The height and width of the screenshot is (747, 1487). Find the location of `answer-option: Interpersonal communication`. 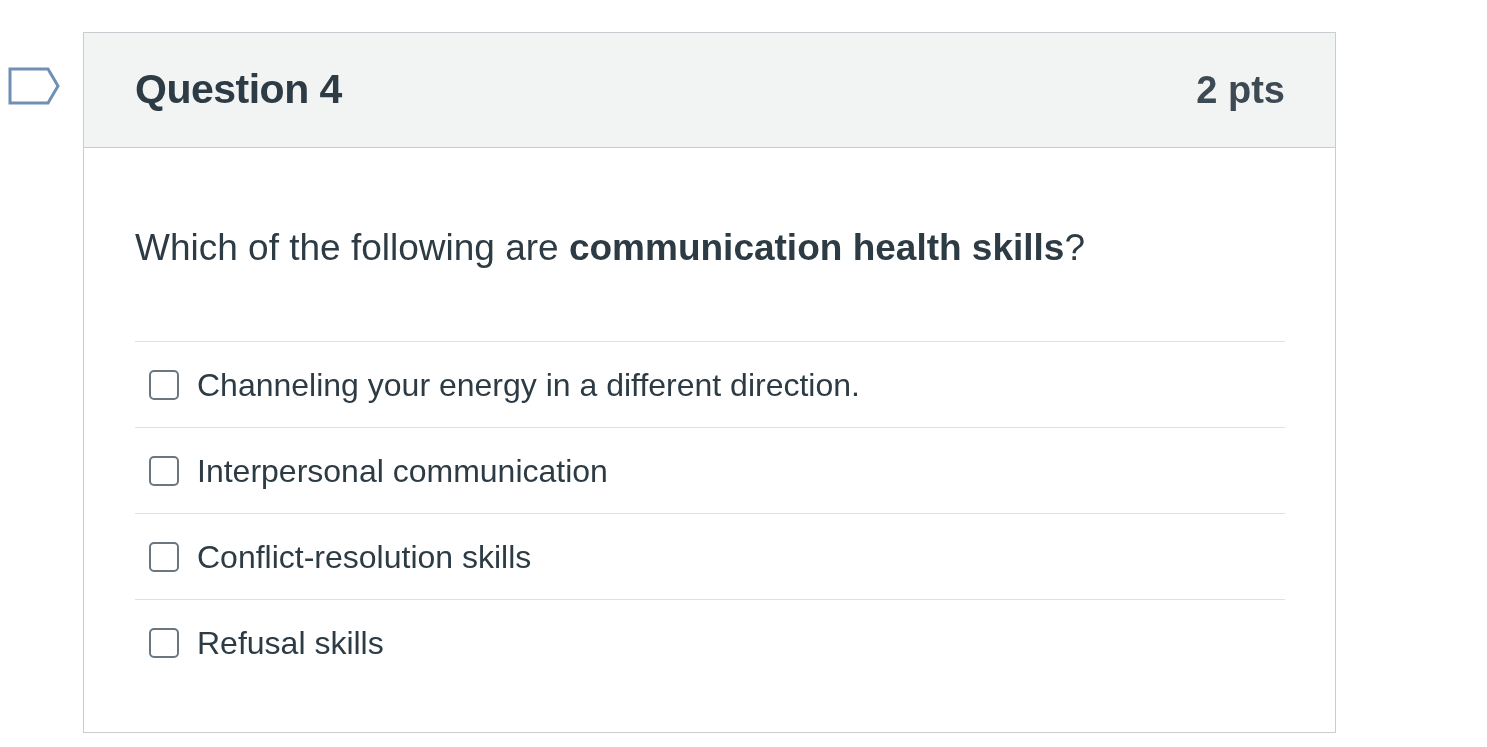

answer-option: Interpersonal communication is located at coordinates (710, 471).